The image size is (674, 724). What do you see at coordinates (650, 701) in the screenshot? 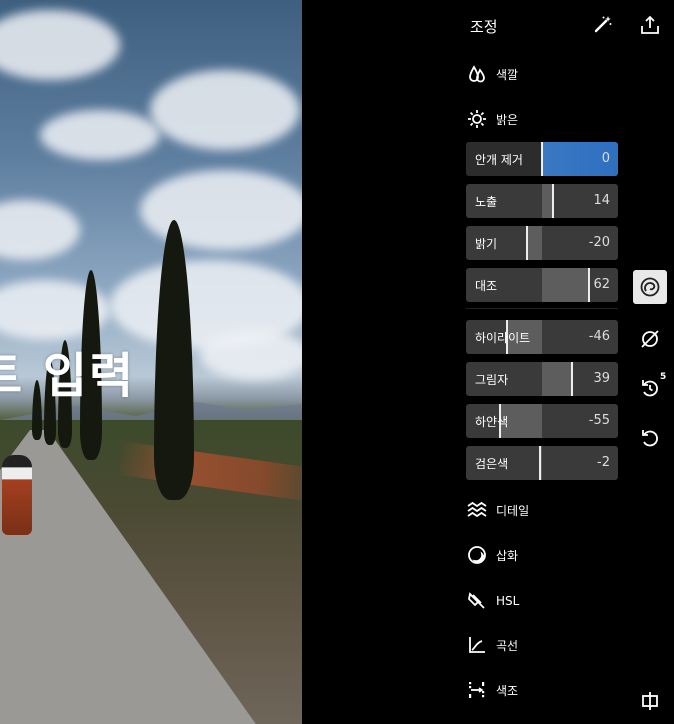
I see `compare-icon` at bounding box center [650, 701].